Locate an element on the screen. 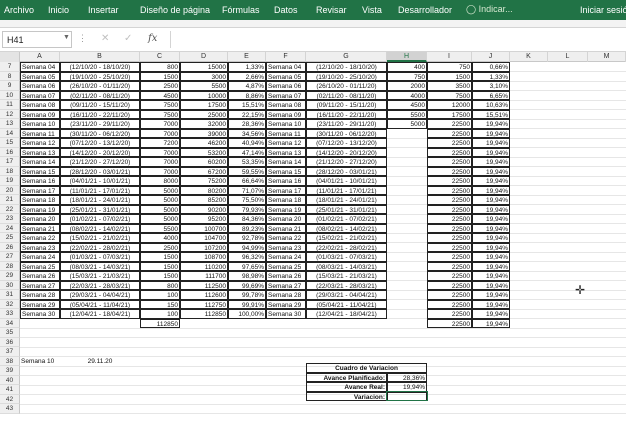 This screenshot has width=626, height=428. cancel-icon: ✕ is located at coordinates (105, 38).